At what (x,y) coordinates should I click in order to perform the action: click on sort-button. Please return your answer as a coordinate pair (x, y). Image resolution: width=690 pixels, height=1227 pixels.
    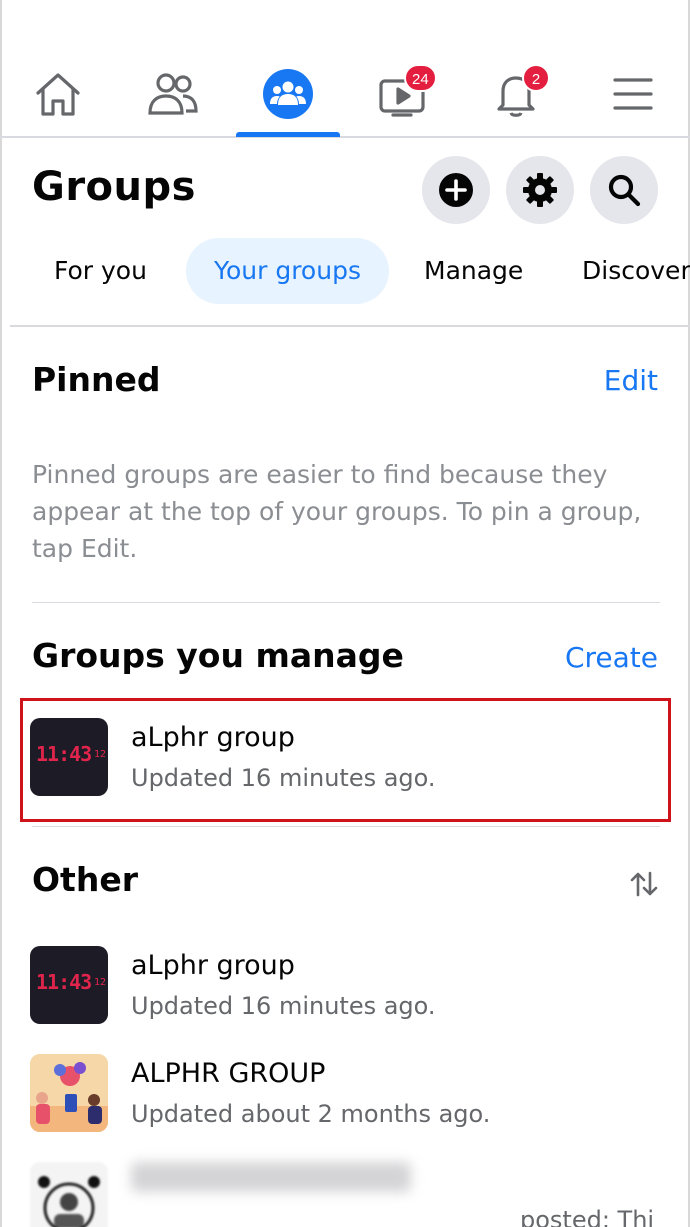
    Looking at the image, I should click on (644, 884).